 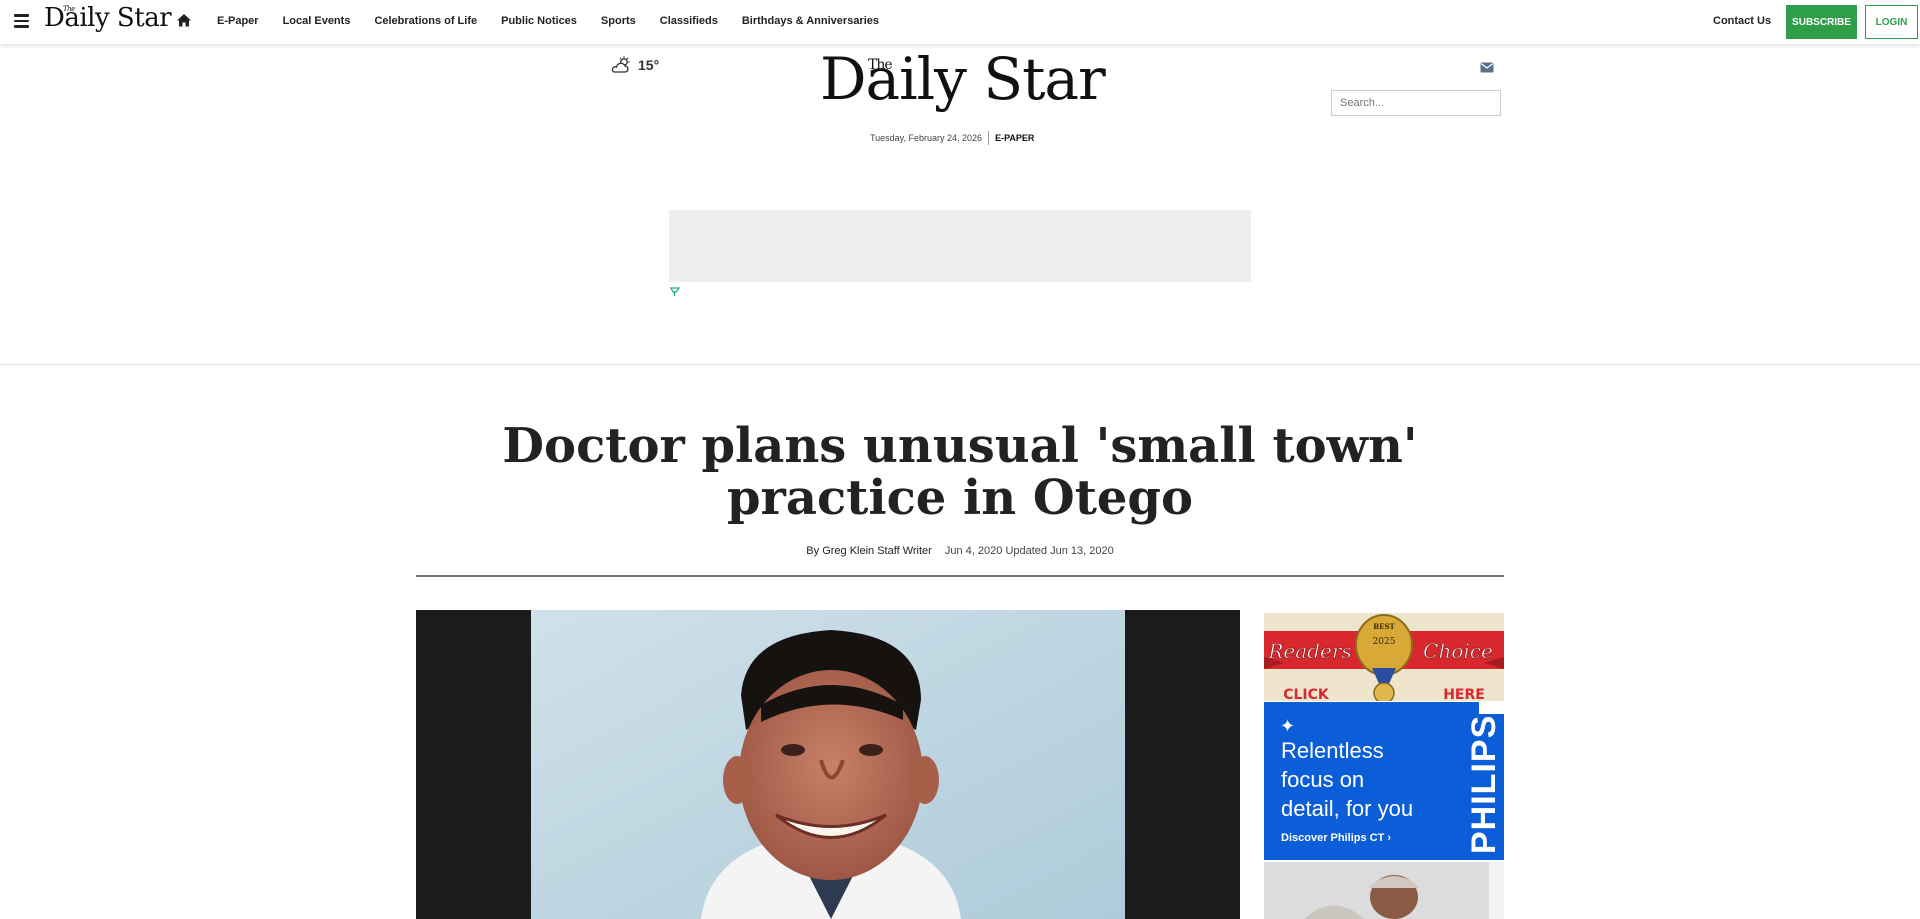 I want to click on author-link: By Greg Klein Staff Writer, so click(x=869, y=551).